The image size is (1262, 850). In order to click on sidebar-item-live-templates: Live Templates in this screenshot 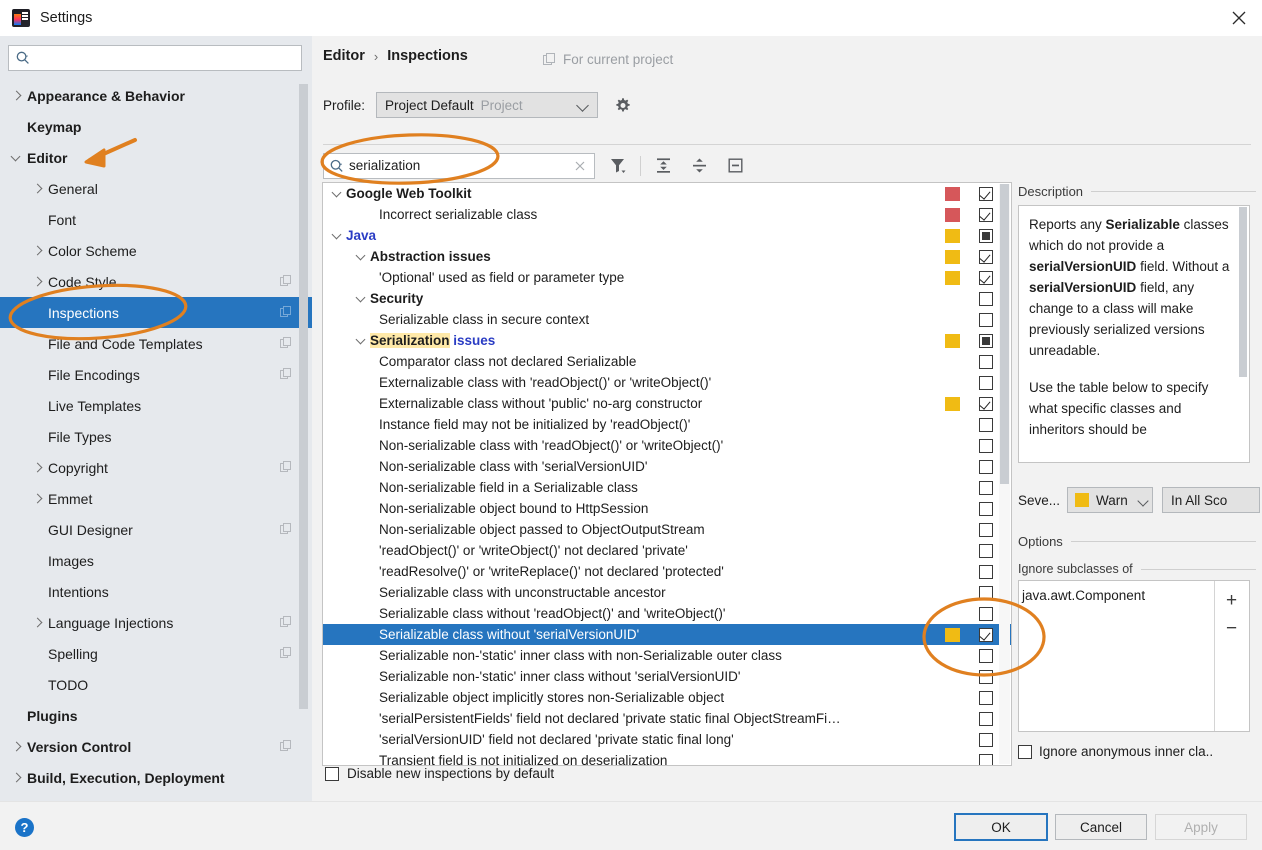, I will do `click(156, 405)`.